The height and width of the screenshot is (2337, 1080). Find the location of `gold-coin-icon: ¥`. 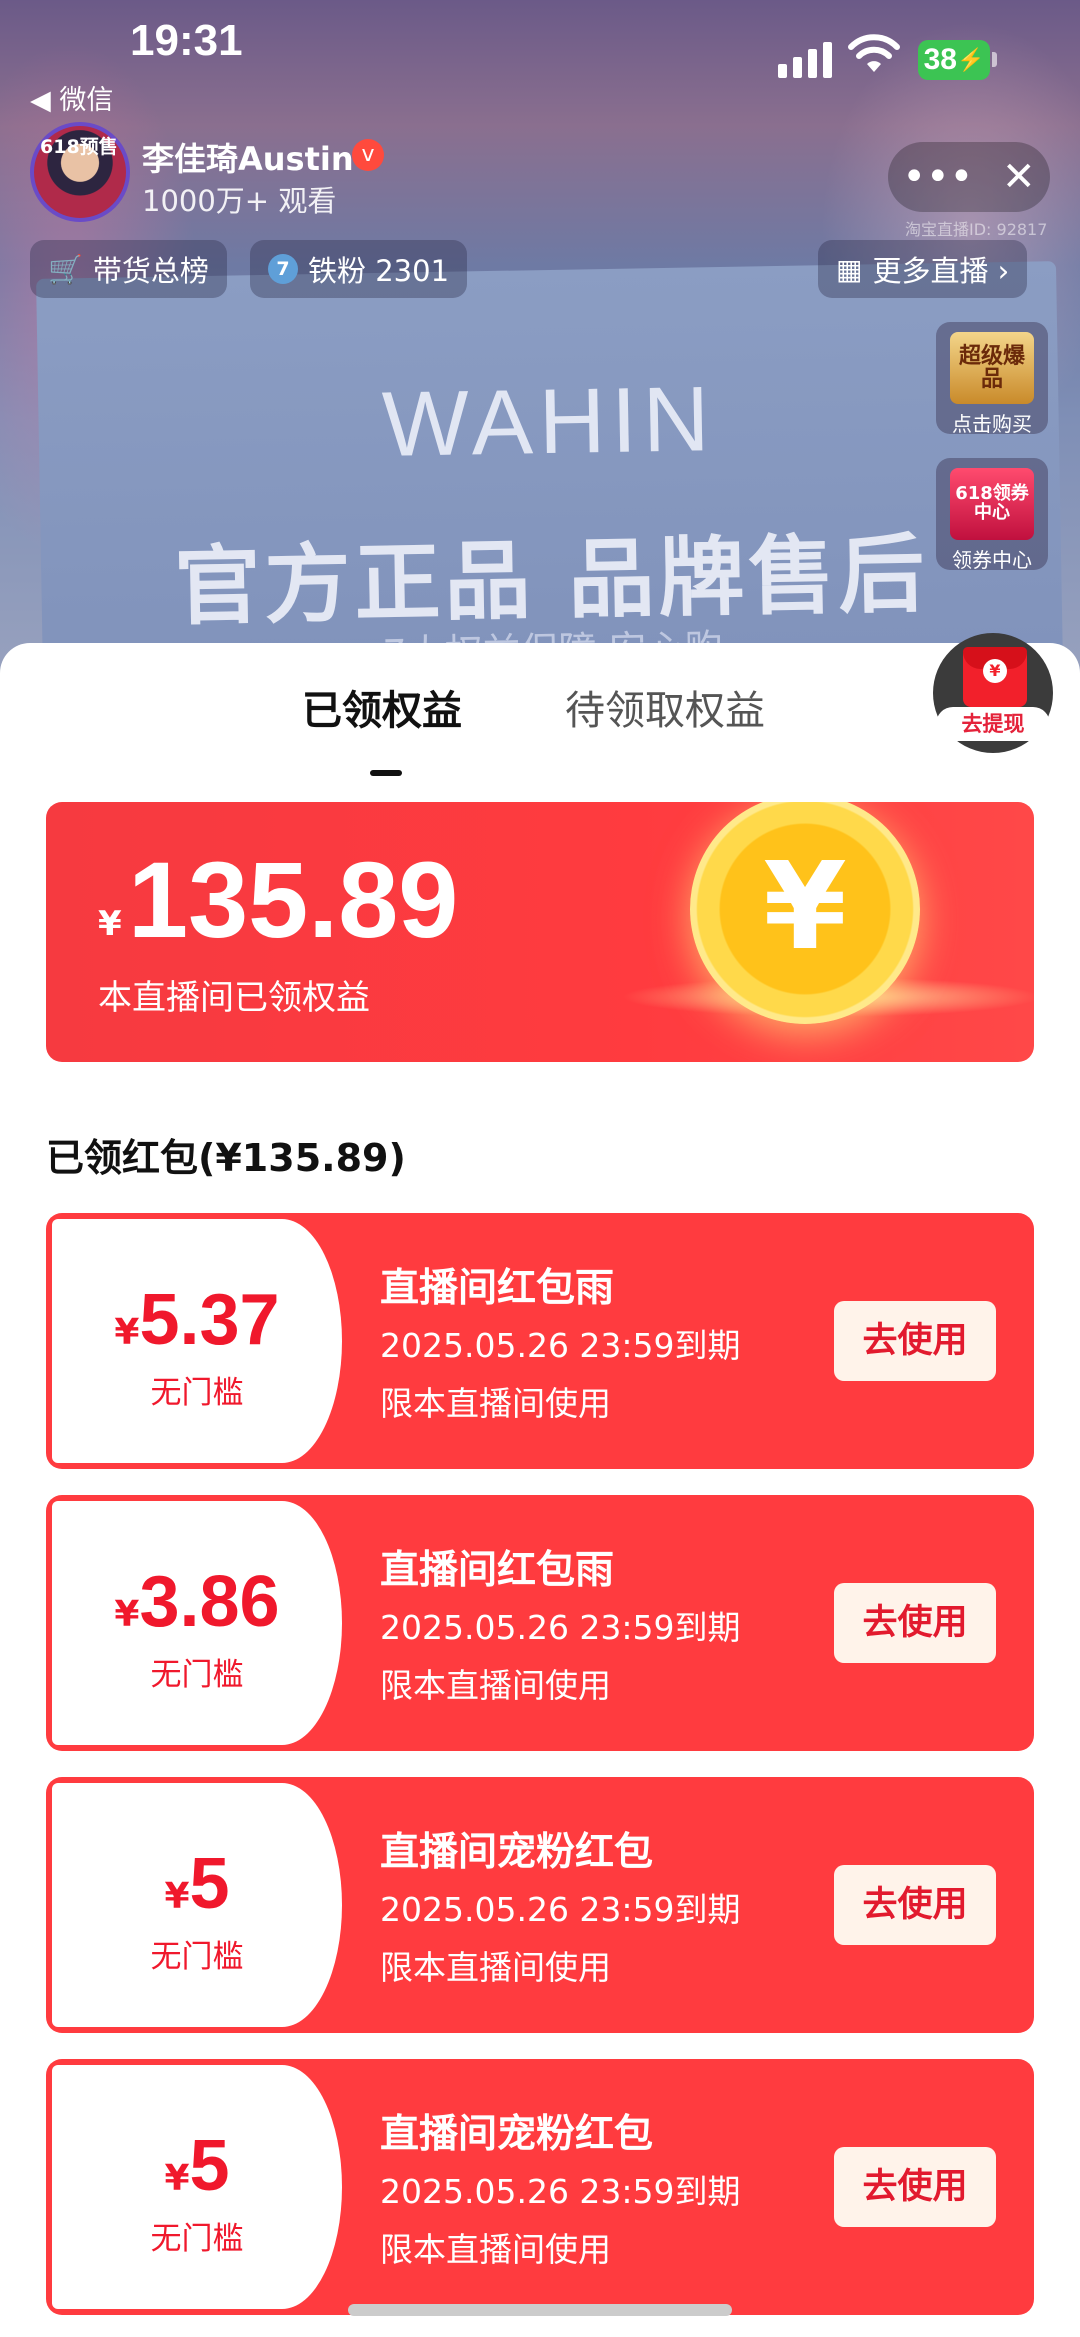

gold-coin-icon: ¥ is located at coordinates (805, 913).